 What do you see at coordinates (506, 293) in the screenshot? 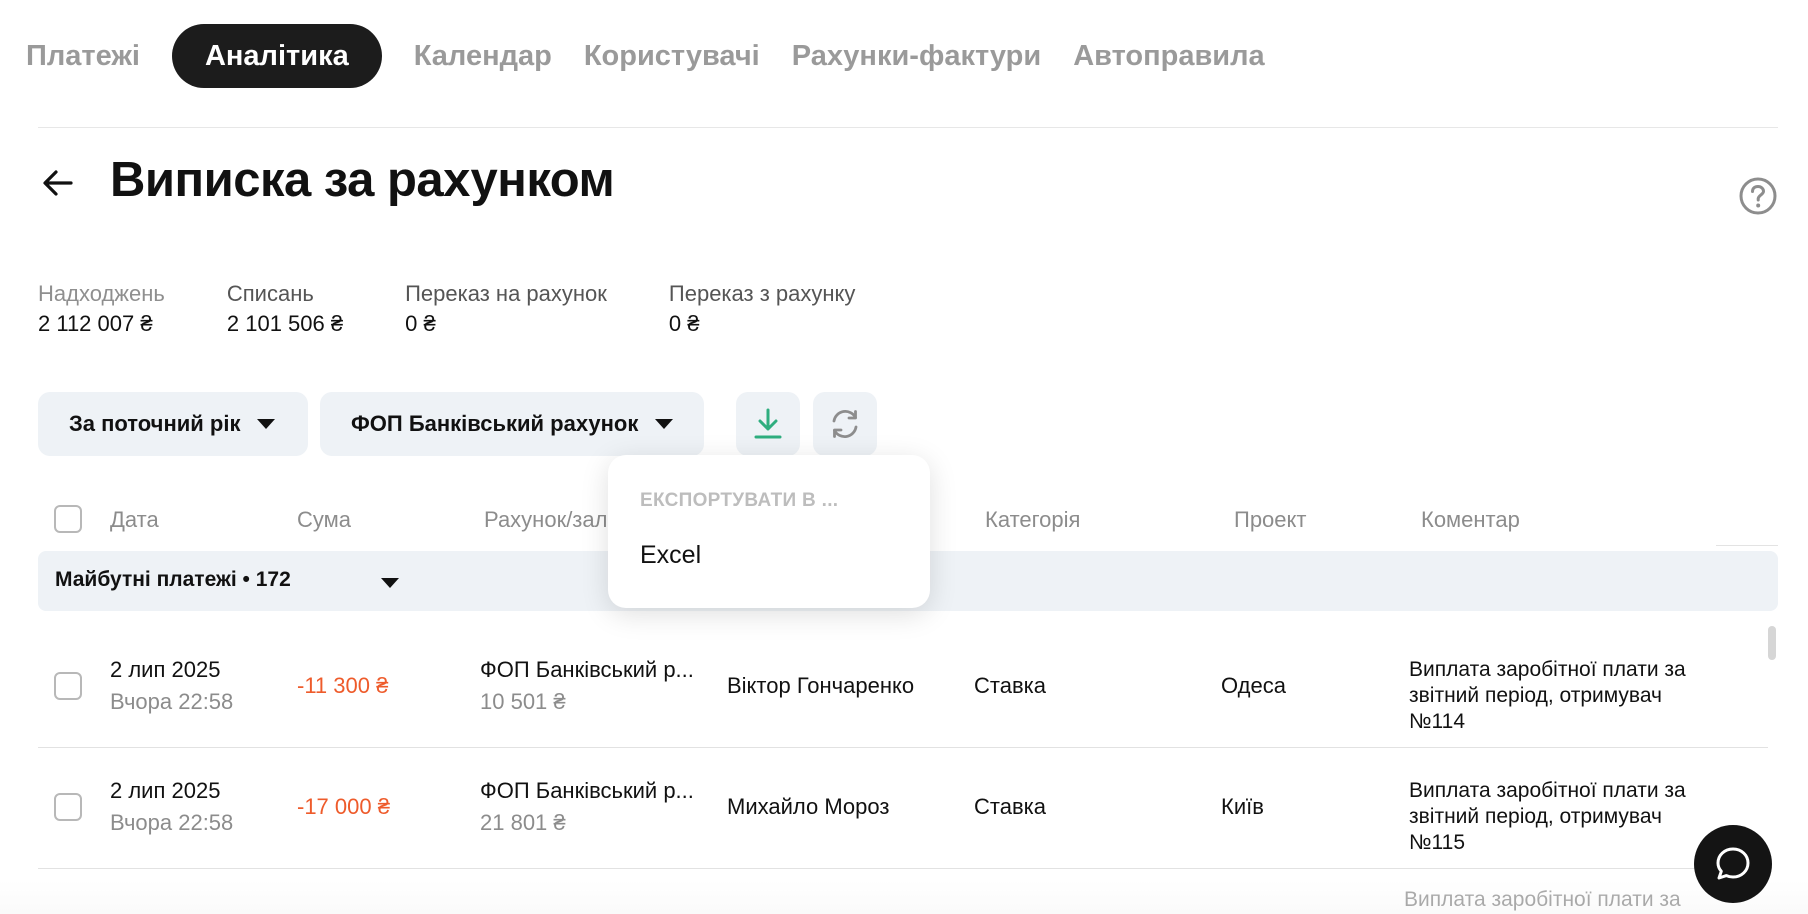
I see `stat-label: Переказ на рахунок` at bounding box center [506, 293].